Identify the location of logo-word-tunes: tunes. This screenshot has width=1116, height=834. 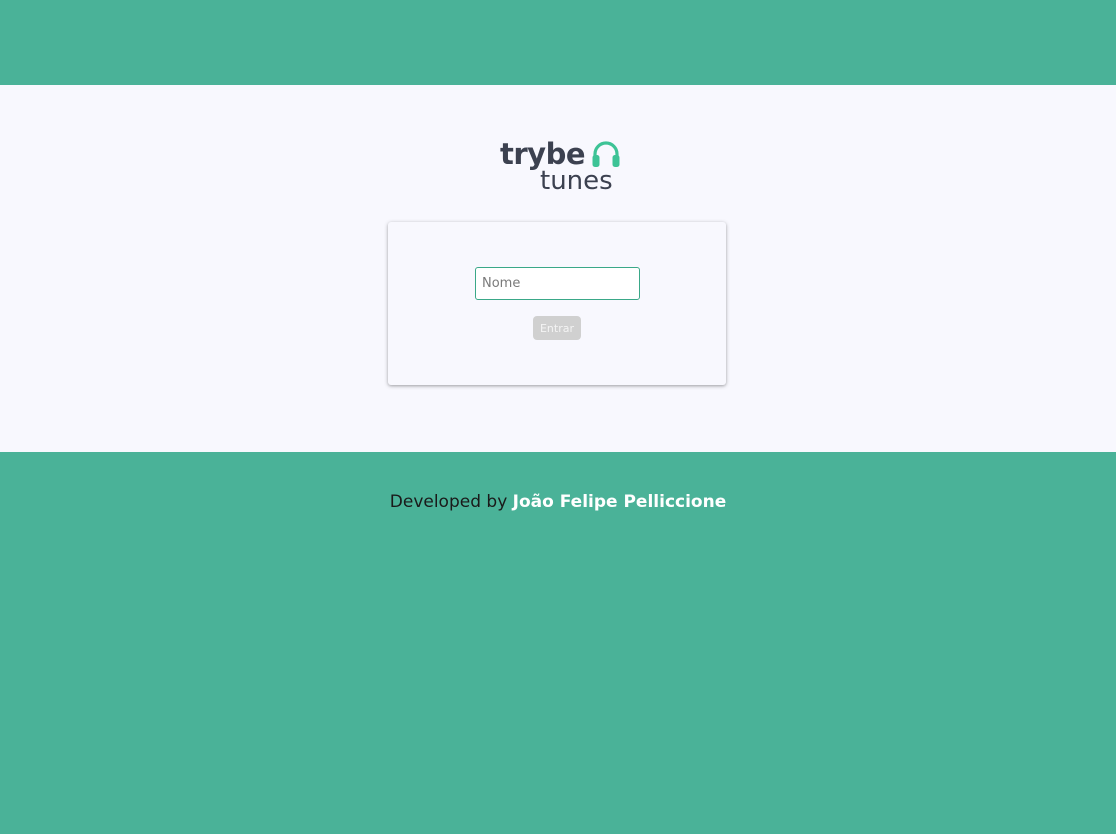
(576, 181).